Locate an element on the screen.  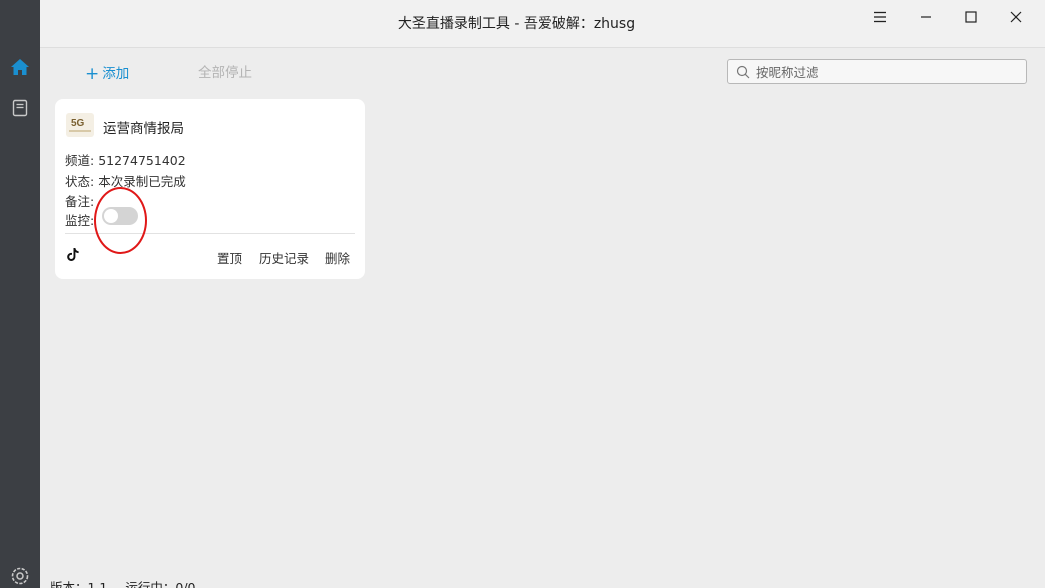
title-bar: 大圣直播录制工具 - 吾爱破解：zhusg is located at coordinates (542, 24).